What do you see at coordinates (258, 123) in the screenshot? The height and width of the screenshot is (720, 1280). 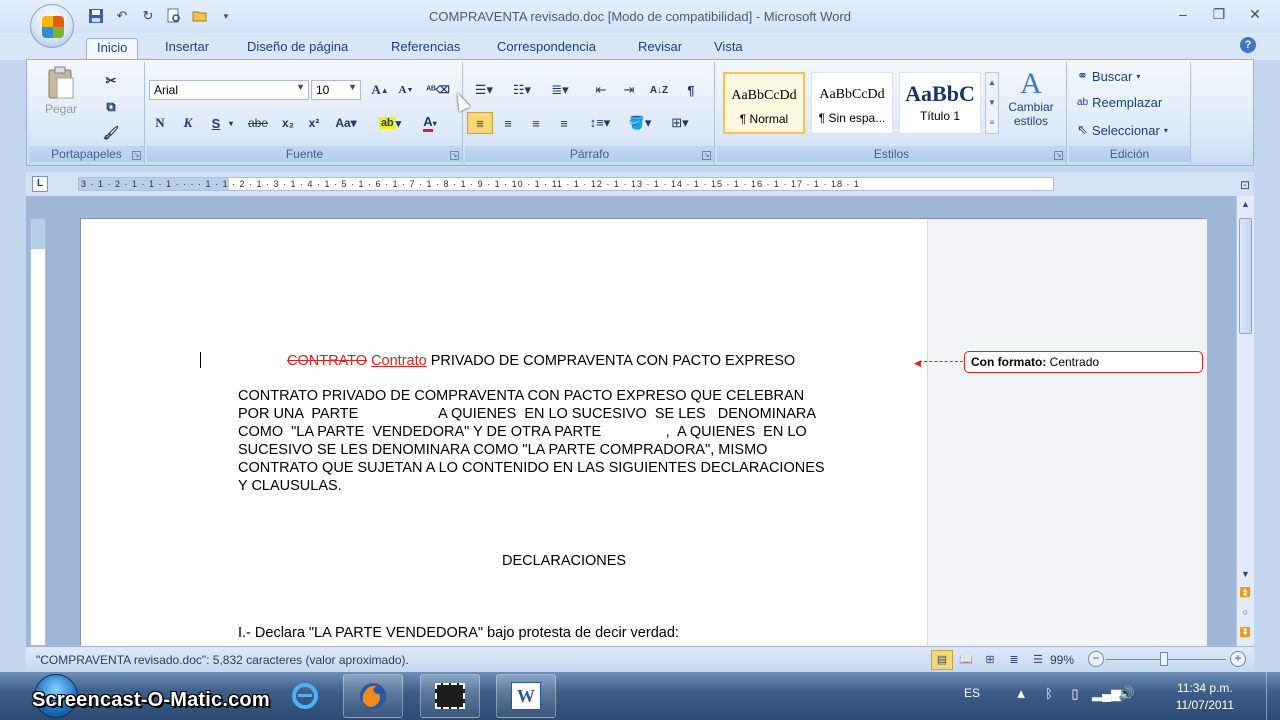 I see `strikethrough-icon: abe` at bounding box center [258, 123].